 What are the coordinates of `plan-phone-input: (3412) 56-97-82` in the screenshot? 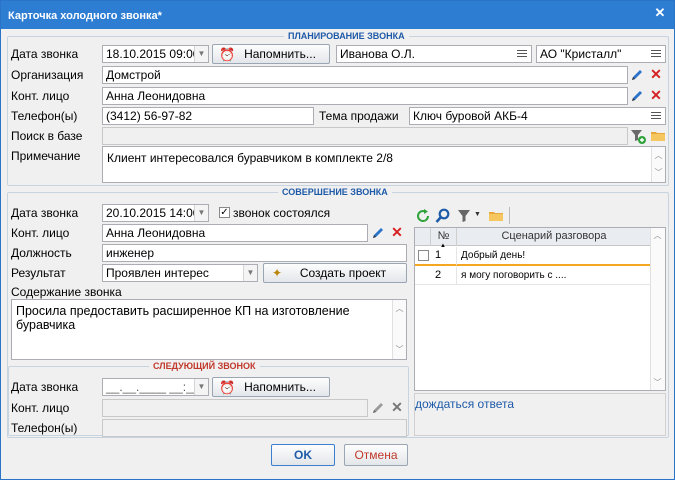 It's located at (208, 116).